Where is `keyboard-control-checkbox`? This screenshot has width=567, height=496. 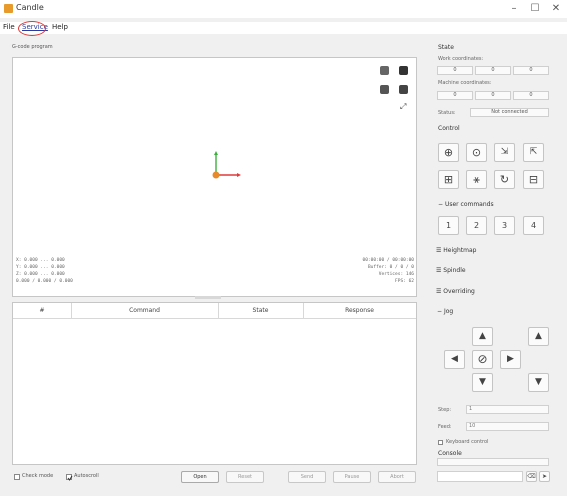 keyboard-control-checkbox is located at coordinates (440, 442).